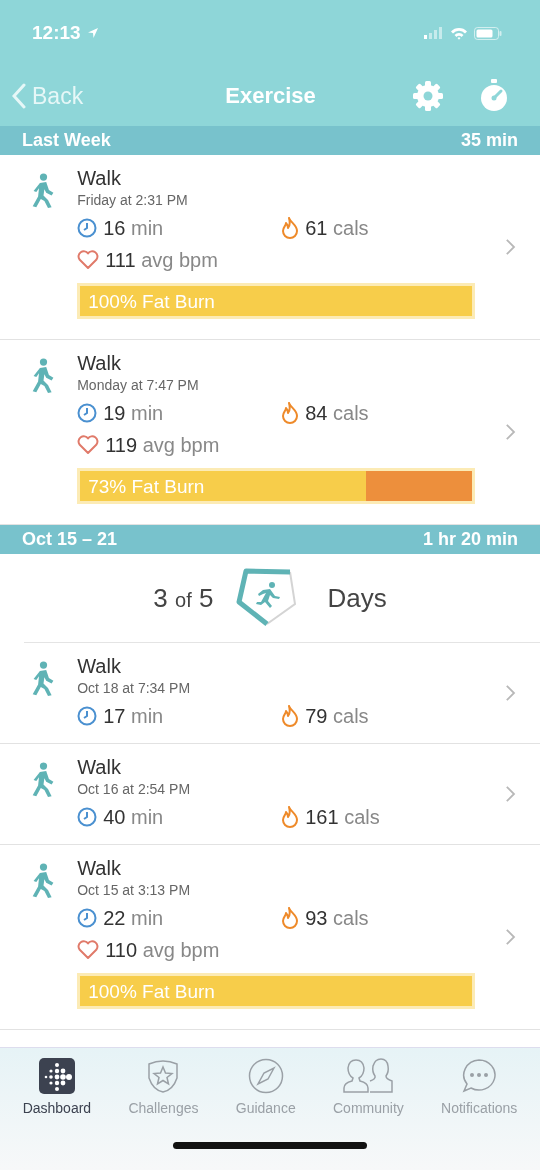 Image resolution: width=540 pixels, height=1170 pixels. What do you see at coordinates (138, 385) in the screenshot?
I see `exercise-time: Monday at 7:47 PM` at bounding box center [138, 385].